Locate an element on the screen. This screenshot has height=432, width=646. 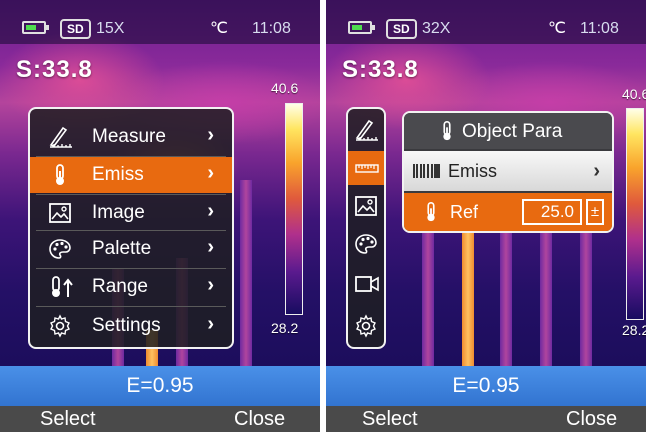
menu-item-measure: Measure › is located at coordinates (131, 137).